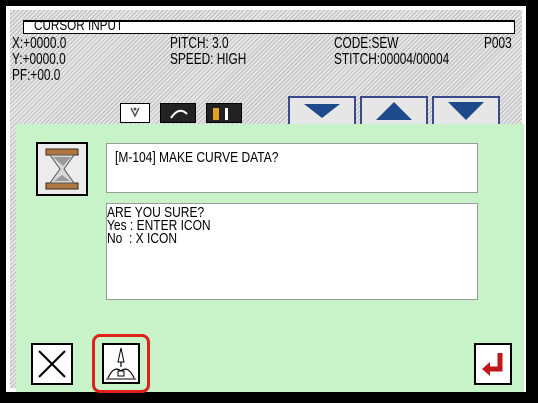 The width and height of the screenshot is (538, 403). I want to click on confirm-line-3: No : X ICON, so click(142, 238).